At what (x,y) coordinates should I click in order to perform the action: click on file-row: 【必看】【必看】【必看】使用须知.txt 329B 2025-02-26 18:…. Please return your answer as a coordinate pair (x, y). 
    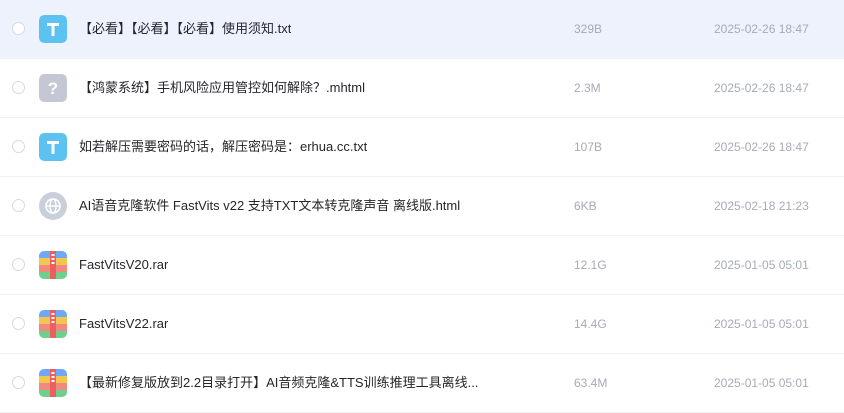
    Looking at the image, I should click on (422, 29).